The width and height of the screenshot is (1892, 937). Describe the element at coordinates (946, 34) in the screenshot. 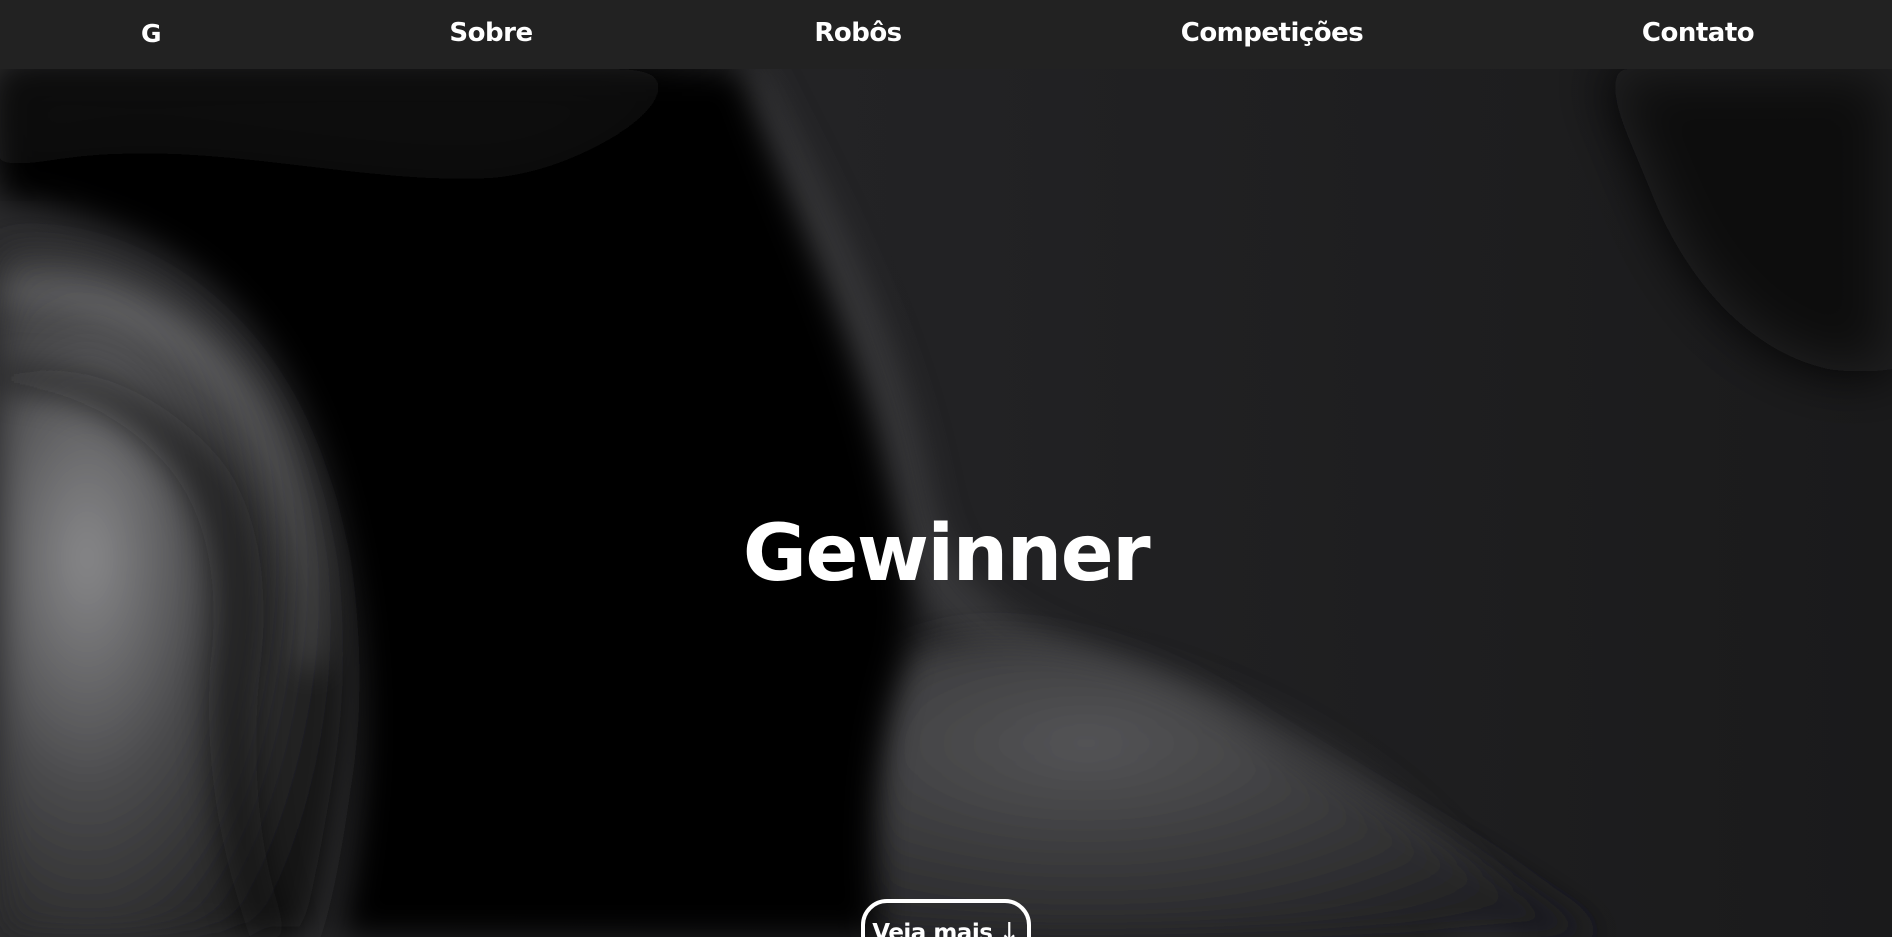

I see `top-navbar: G Sobre Robôs Competições Contato` at that location.